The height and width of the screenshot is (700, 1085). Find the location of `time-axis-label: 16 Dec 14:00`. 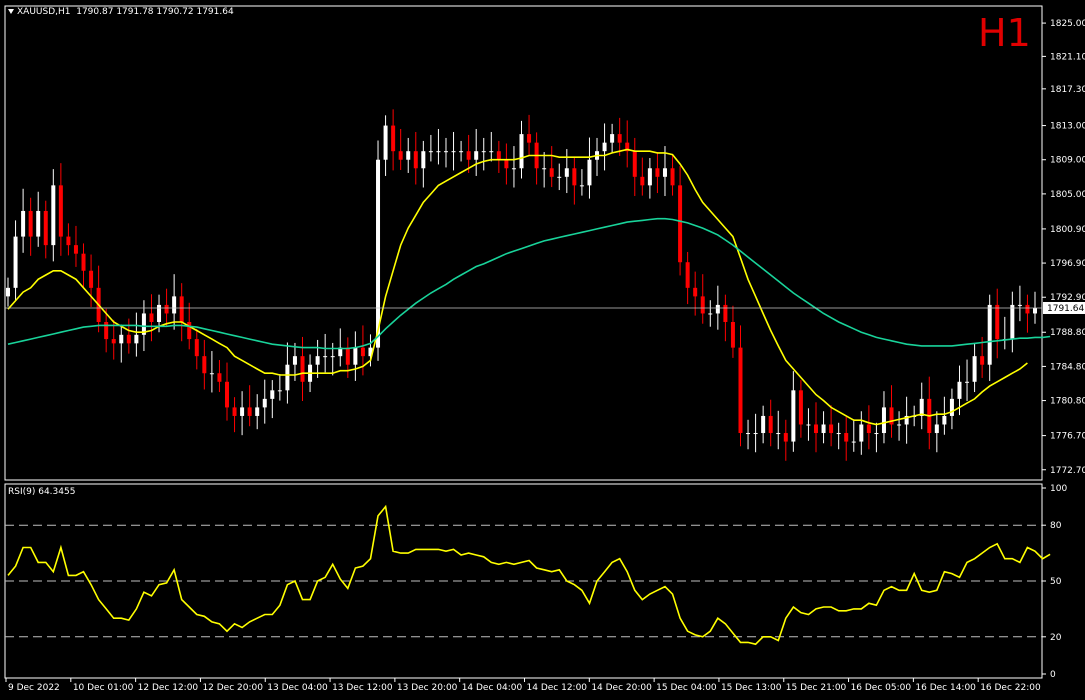

time-axis-label: 16 Dec 14:00 is located at coordinates (945, 688).